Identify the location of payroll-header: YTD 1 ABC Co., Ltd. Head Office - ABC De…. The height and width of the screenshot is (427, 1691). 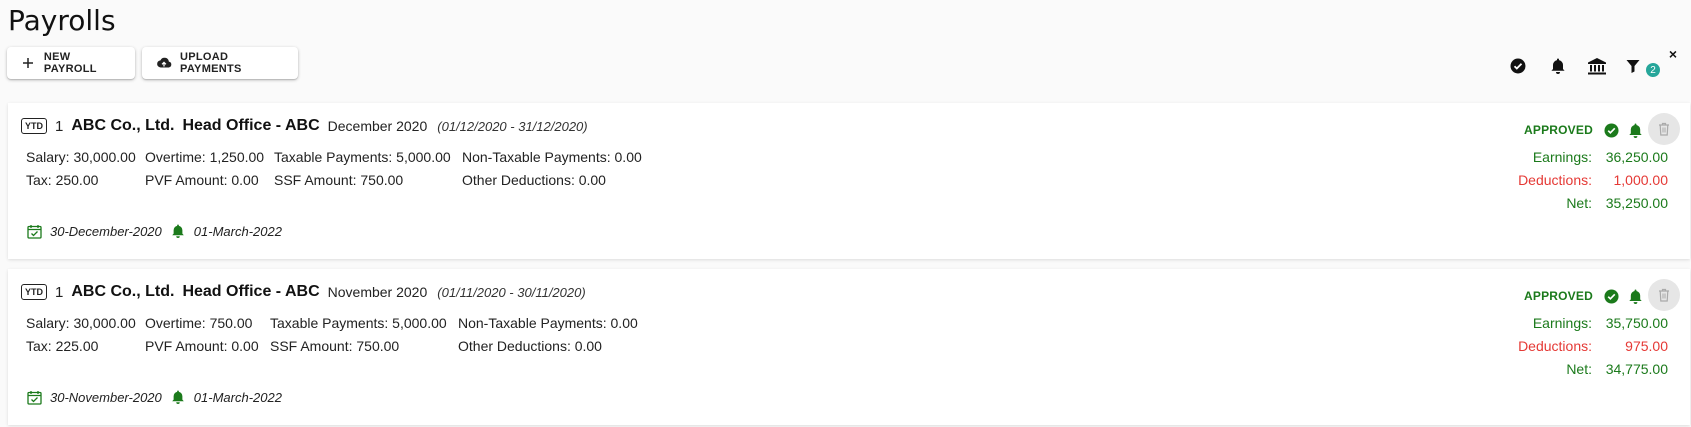
(304, 126).